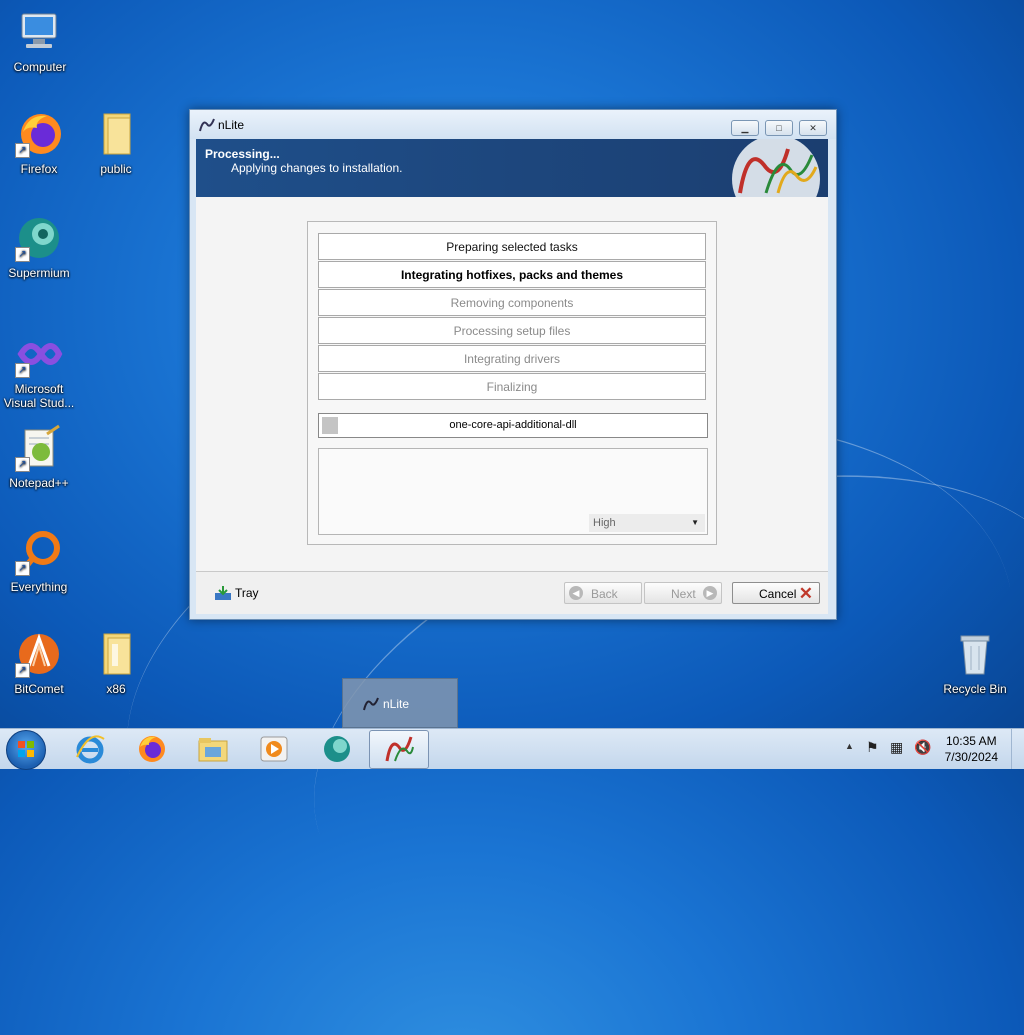 This screenshot has height=1035, width=1024. I want to click on computer-icon, so click(40, 32).